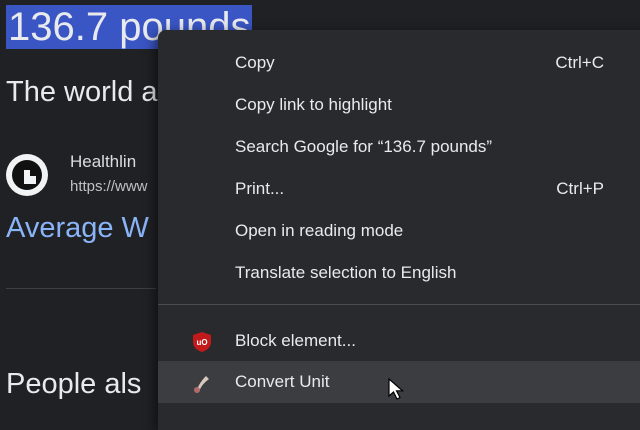 This screenshot has width=640, height=430. Describe the element at coordinates (27, 175) in the screenshot. I see `healthline-favicon-icon` at that location.